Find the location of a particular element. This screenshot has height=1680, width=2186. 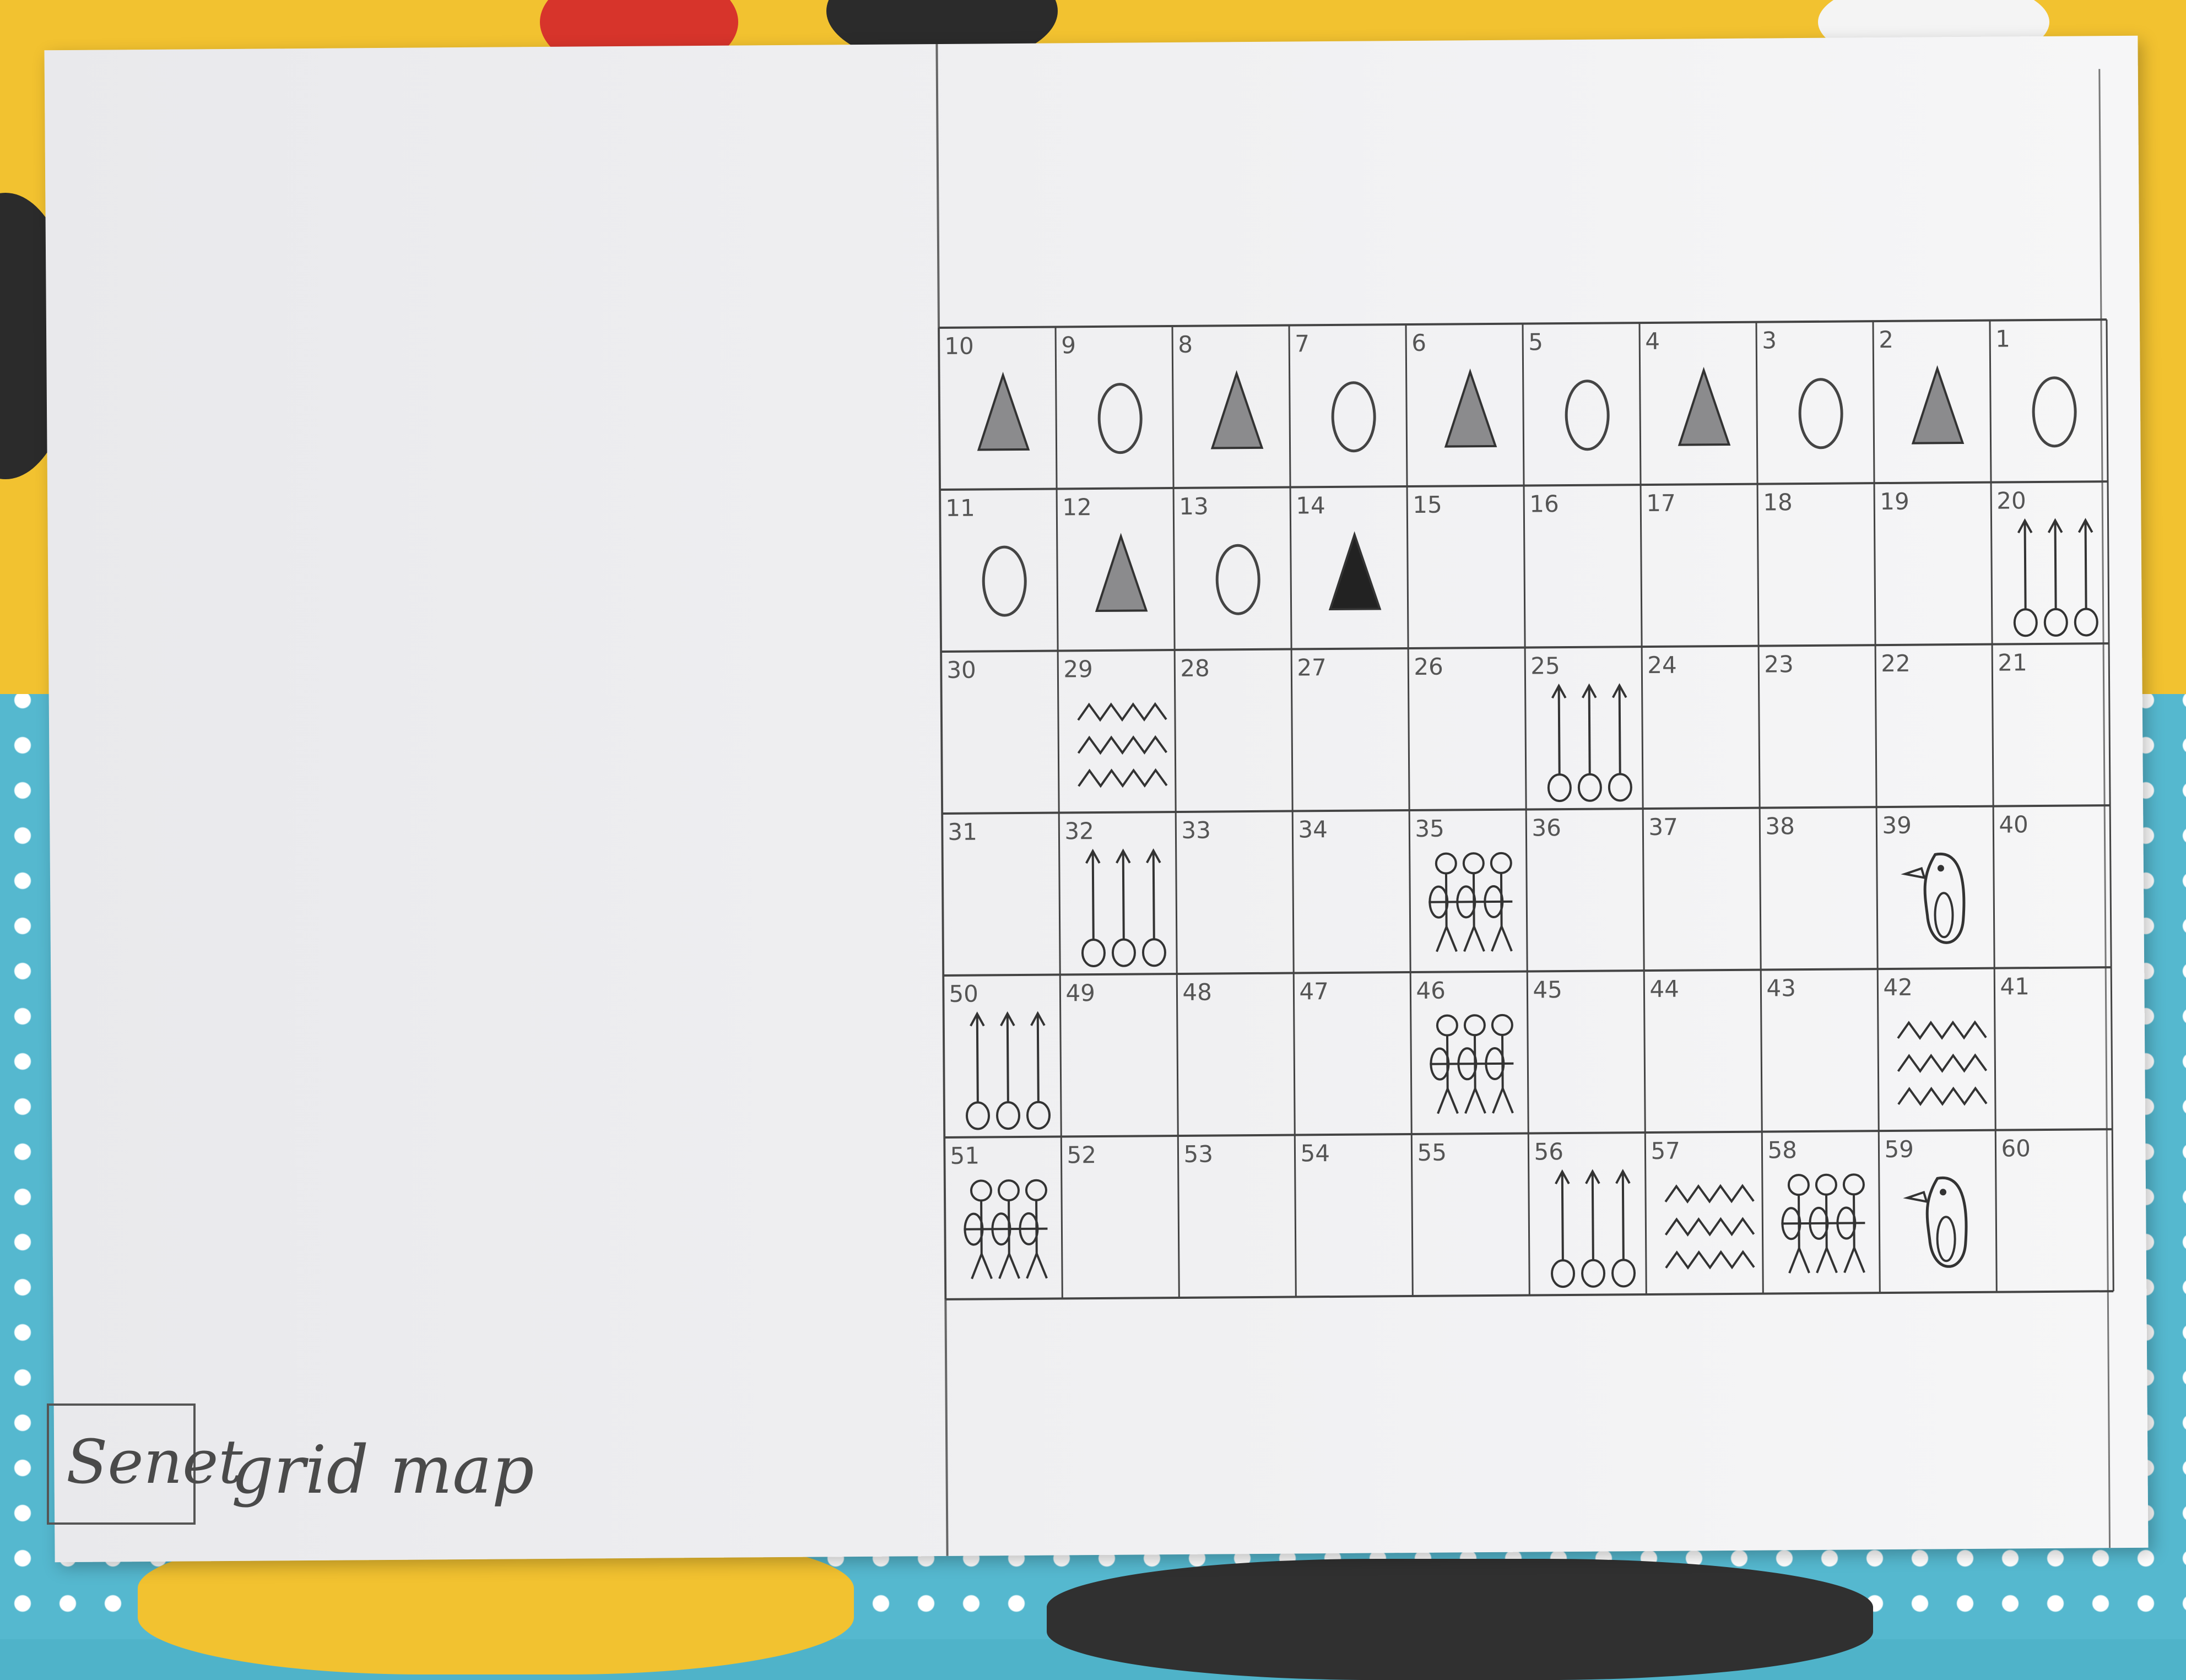

grid-cell: 13 is located at coordinates (1219, 553).